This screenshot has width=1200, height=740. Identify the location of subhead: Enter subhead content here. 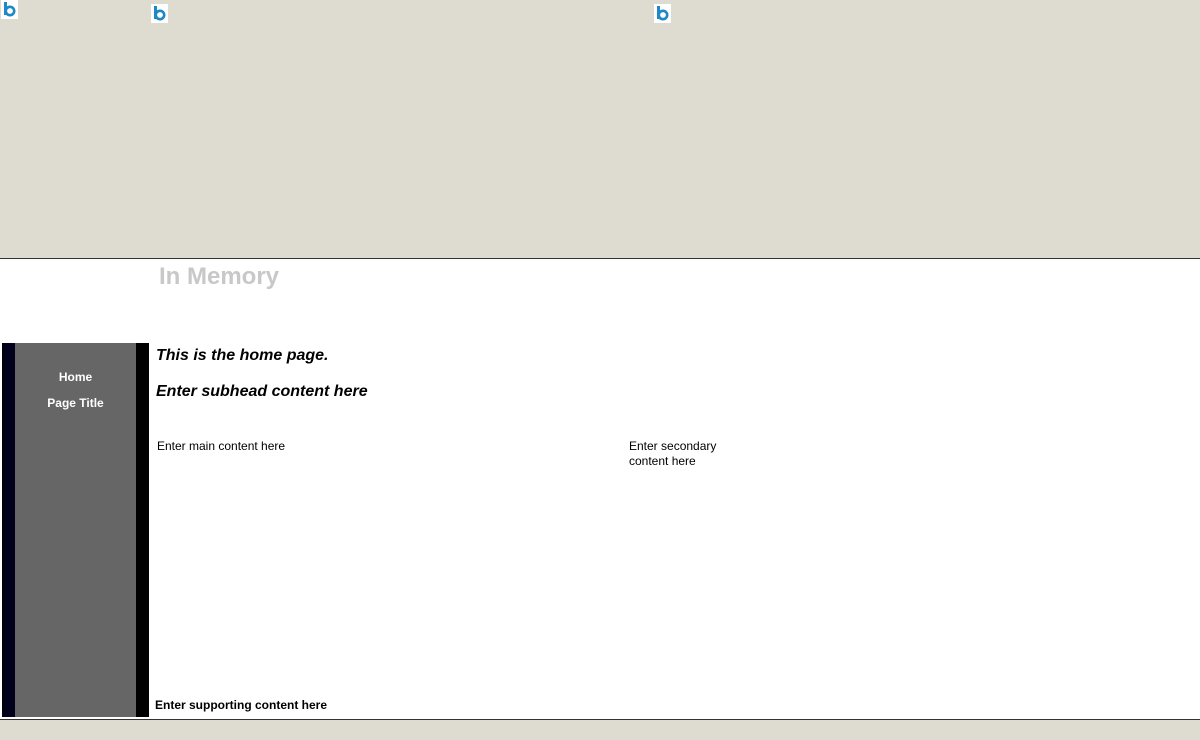
(262, 391).